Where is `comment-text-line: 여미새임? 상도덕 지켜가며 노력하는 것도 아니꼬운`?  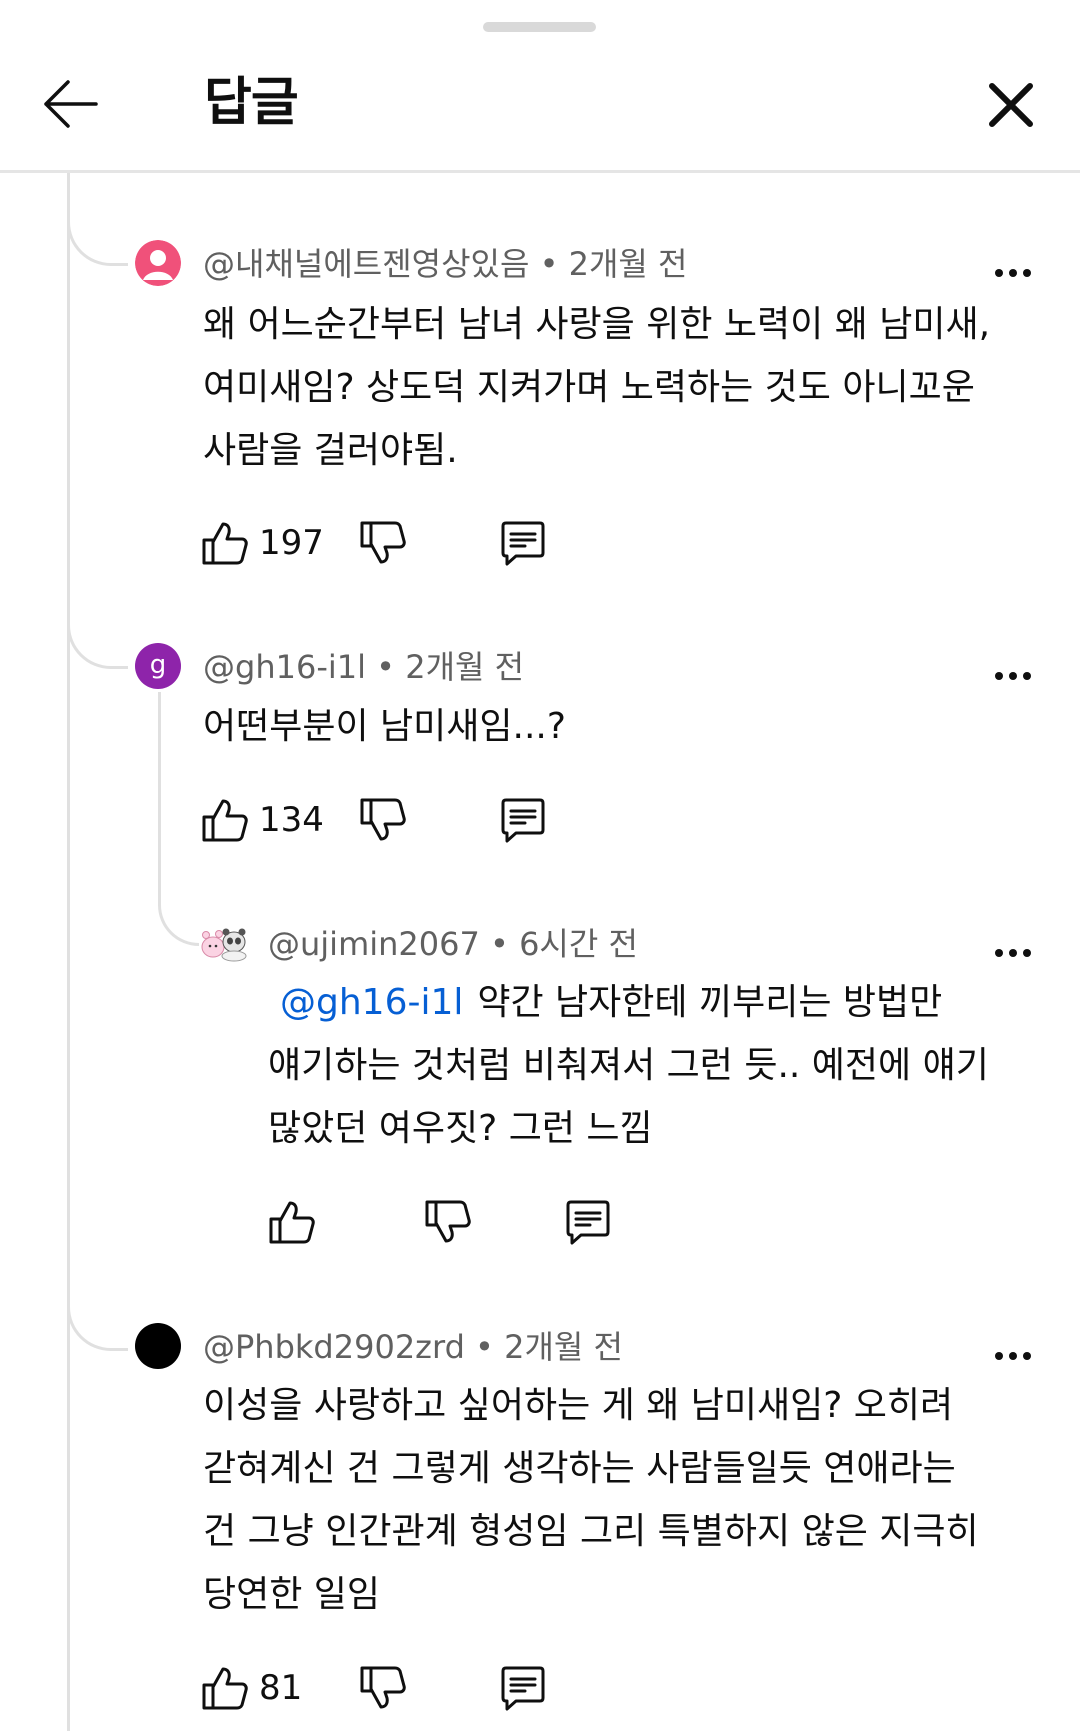 comment-text-line: 여미새임? 상도덕 지켜가며 노력하는 것도 아니꼬운 is located at coordinates (589, 387).